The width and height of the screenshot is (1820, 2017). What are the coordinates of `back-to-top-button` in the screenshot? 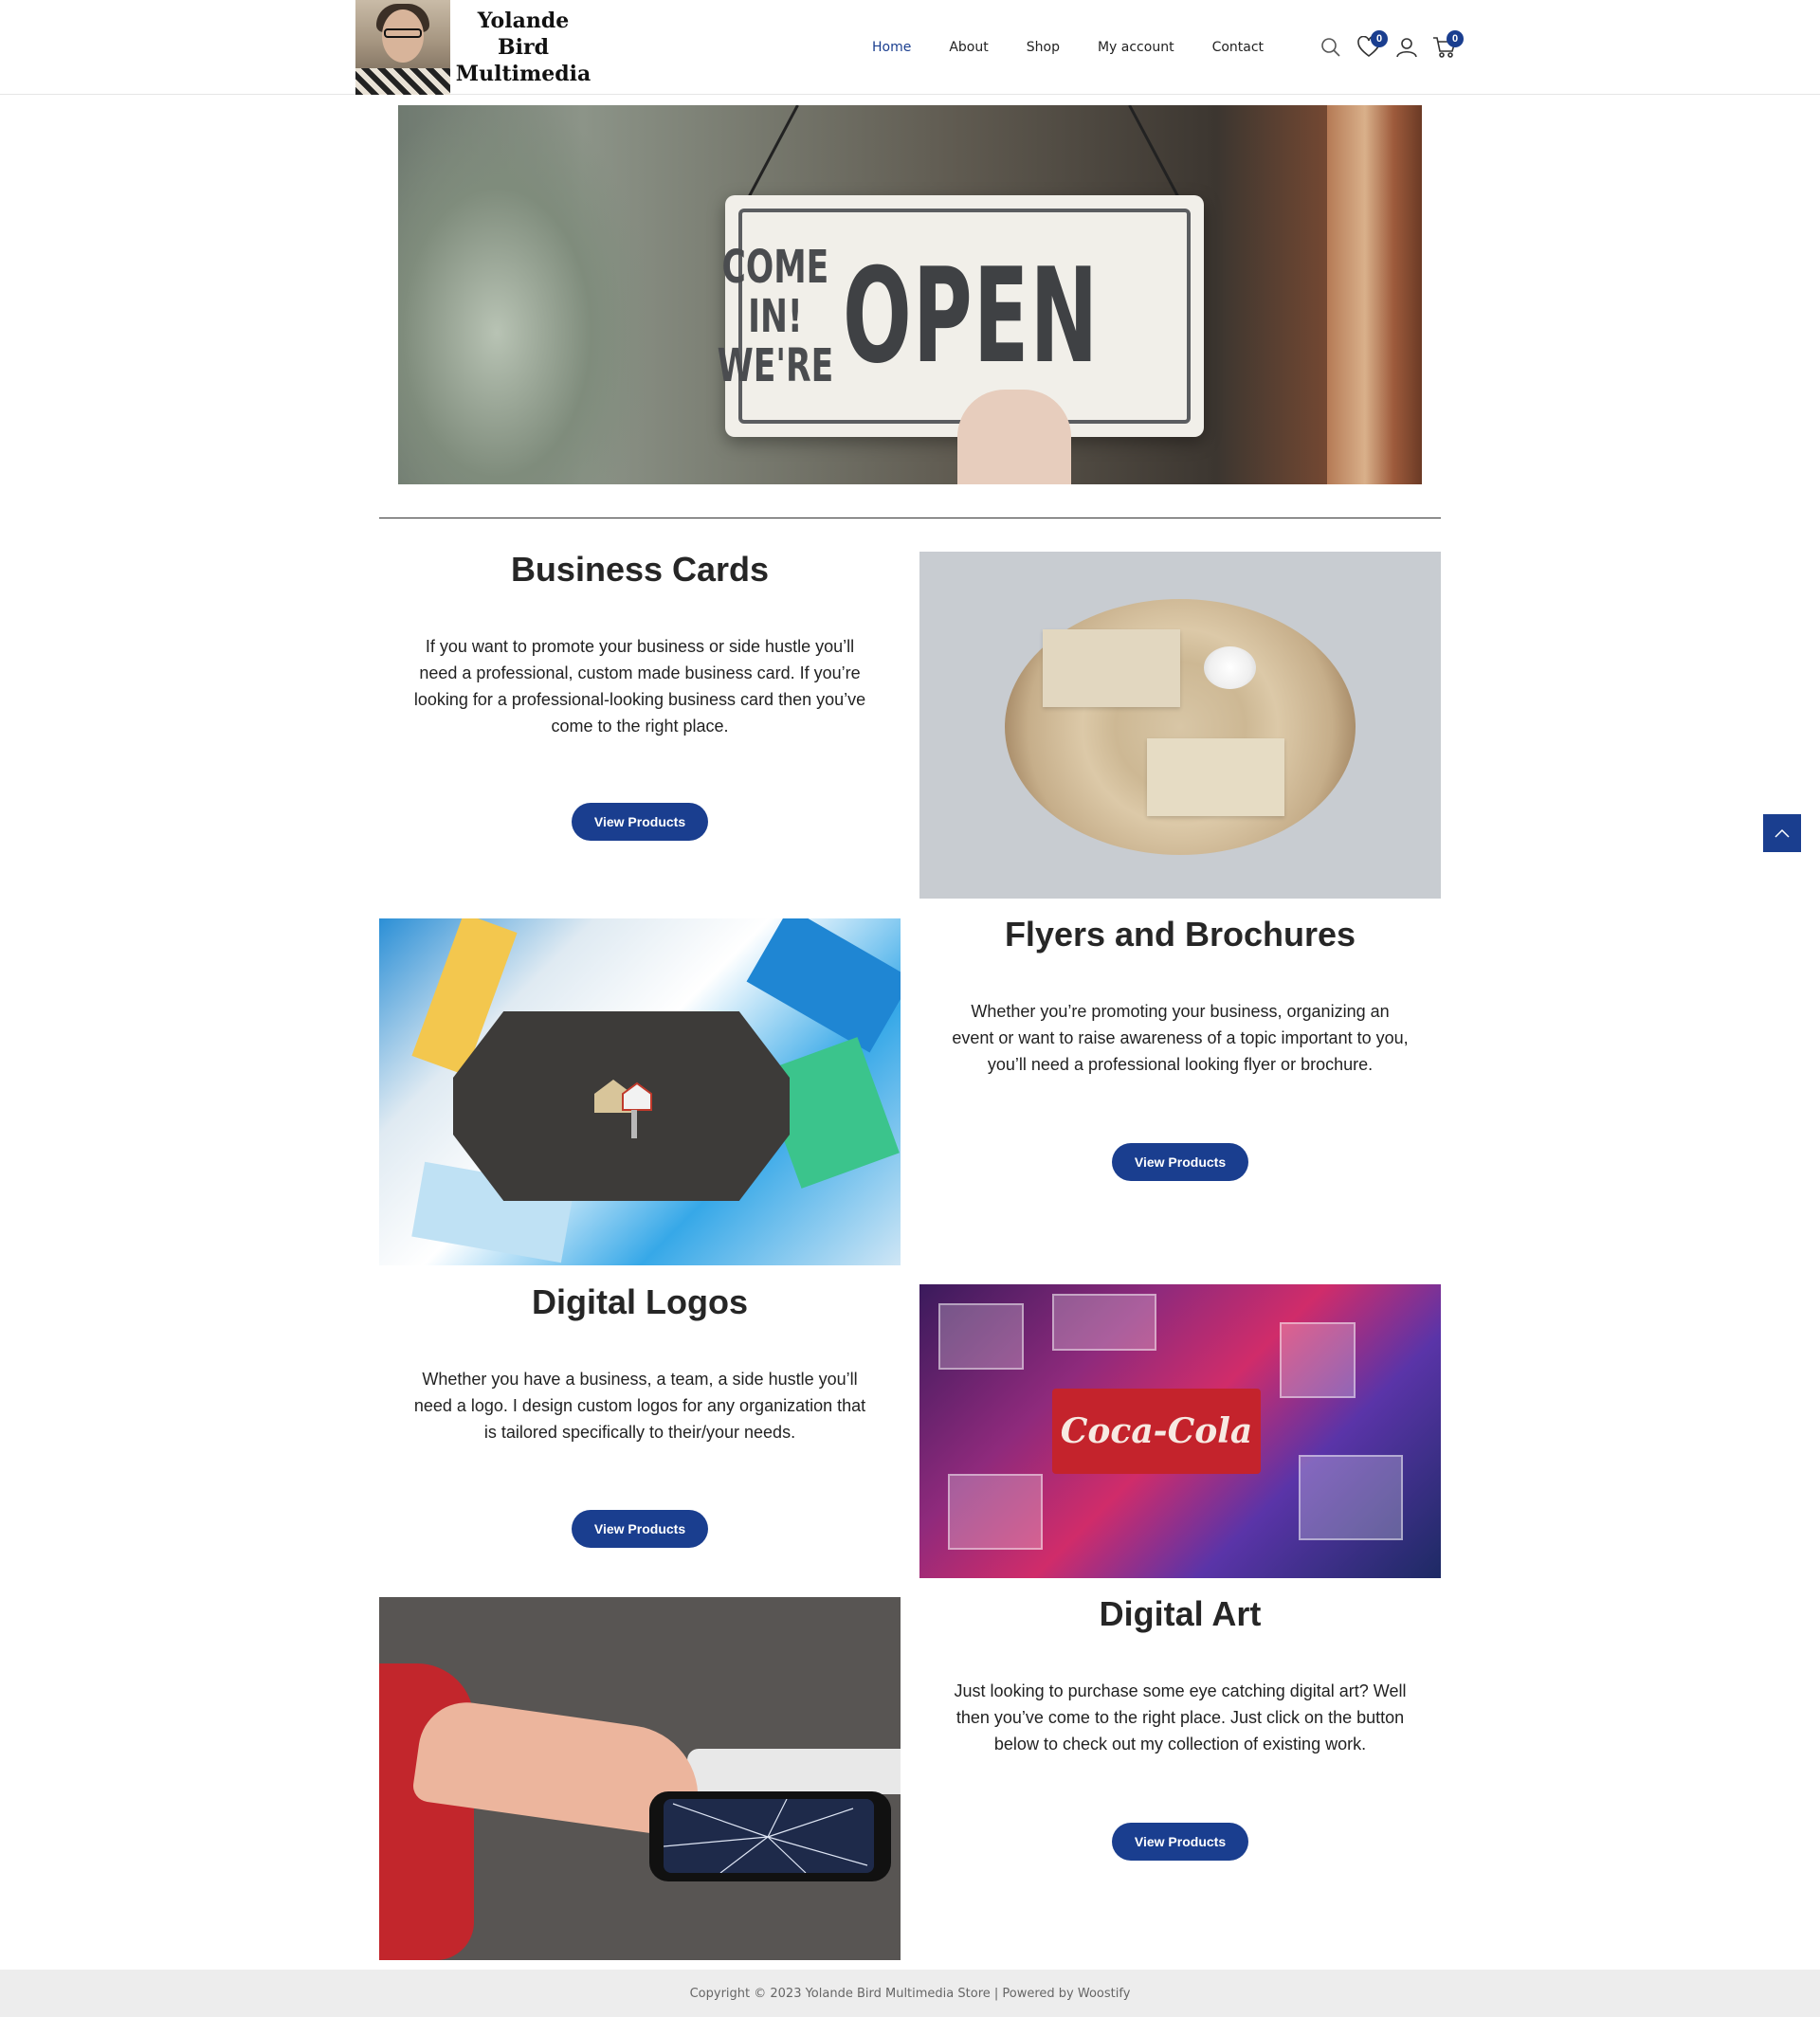 It's located at (1782, 833).